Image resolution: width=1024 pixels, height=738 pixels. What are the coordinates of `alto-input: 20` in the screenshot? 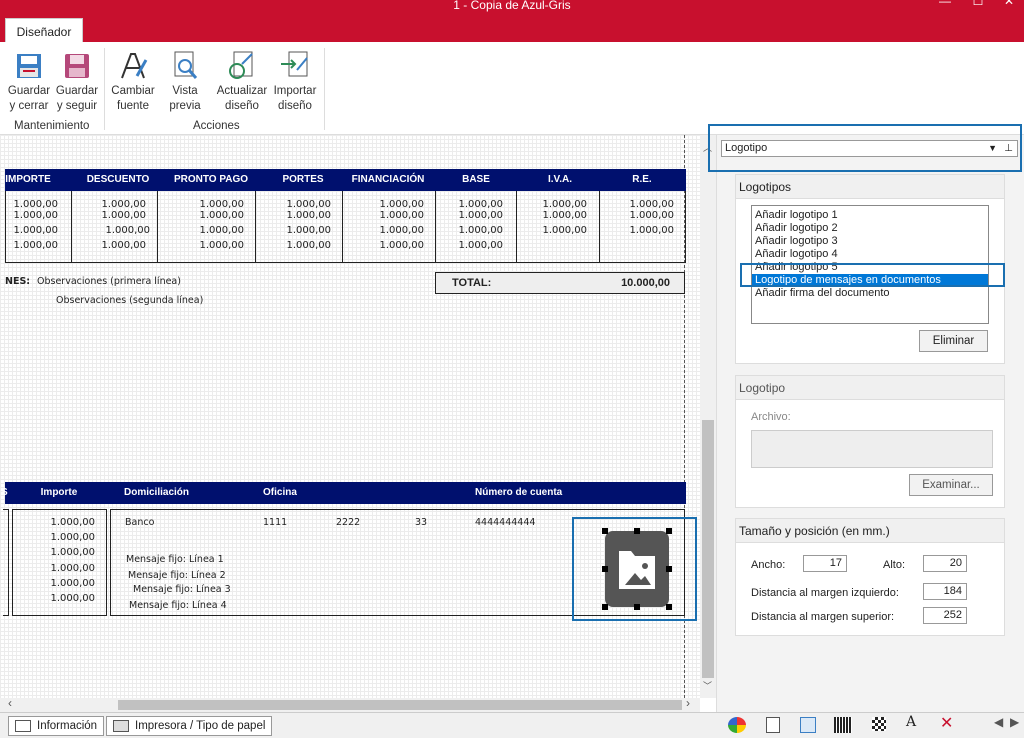 It's located at (945, 563).